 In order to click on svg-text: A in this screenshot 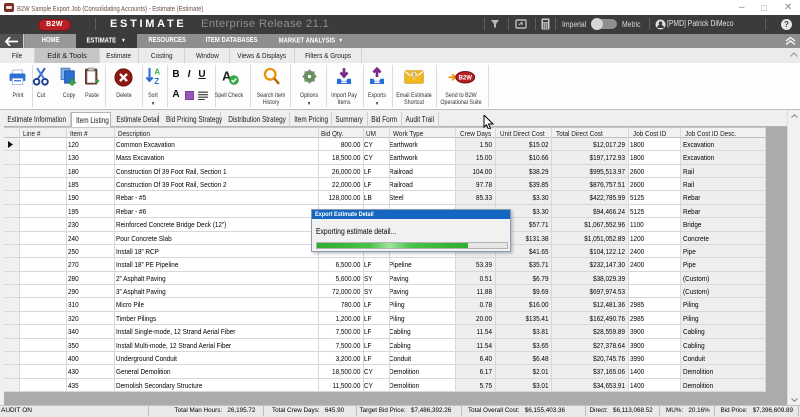, I will do `click(157, 72)`.